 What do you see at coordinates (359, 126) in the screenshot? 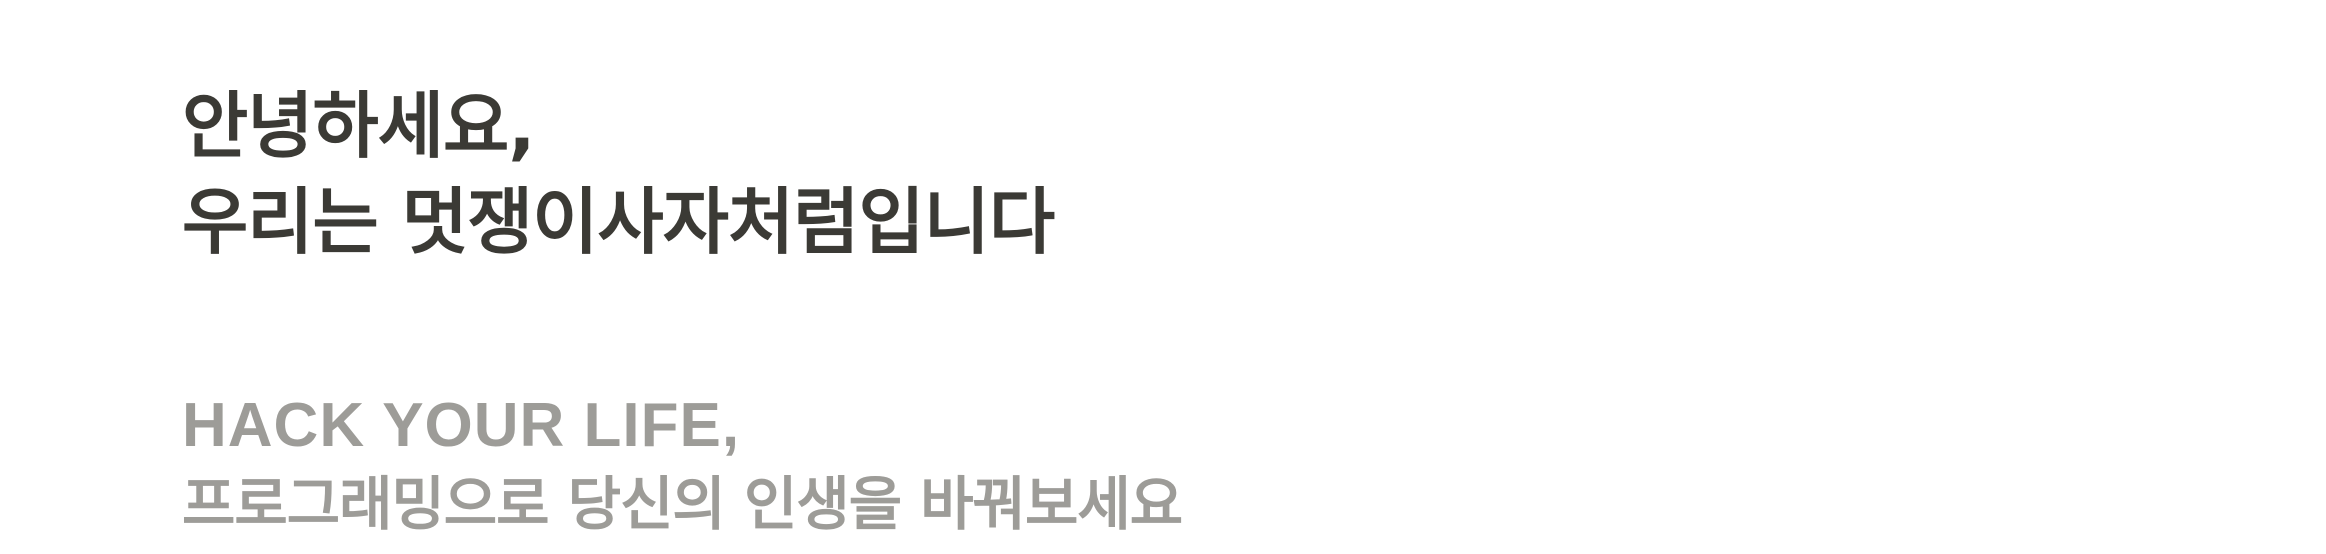
I see `headline-line-1: 안녕하세요,` at bounding box center [359, 126].